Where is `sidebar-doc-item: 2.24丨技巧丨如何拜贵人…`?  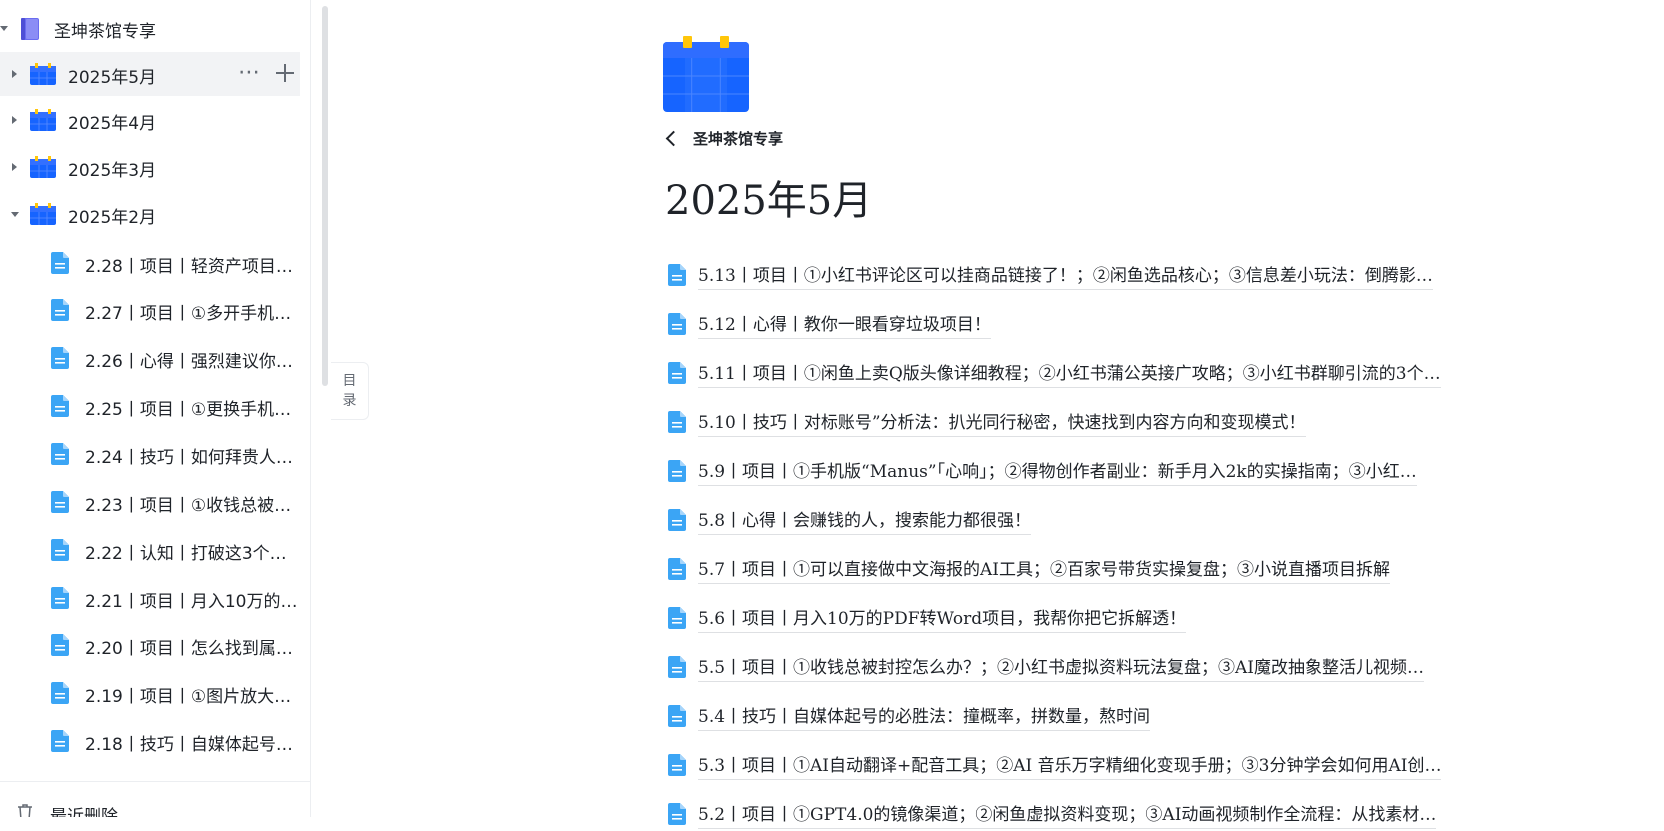
sidebar-doc-item: 2.24丨技巧丨如何拜贵人… is located at coordinates (150, 454).